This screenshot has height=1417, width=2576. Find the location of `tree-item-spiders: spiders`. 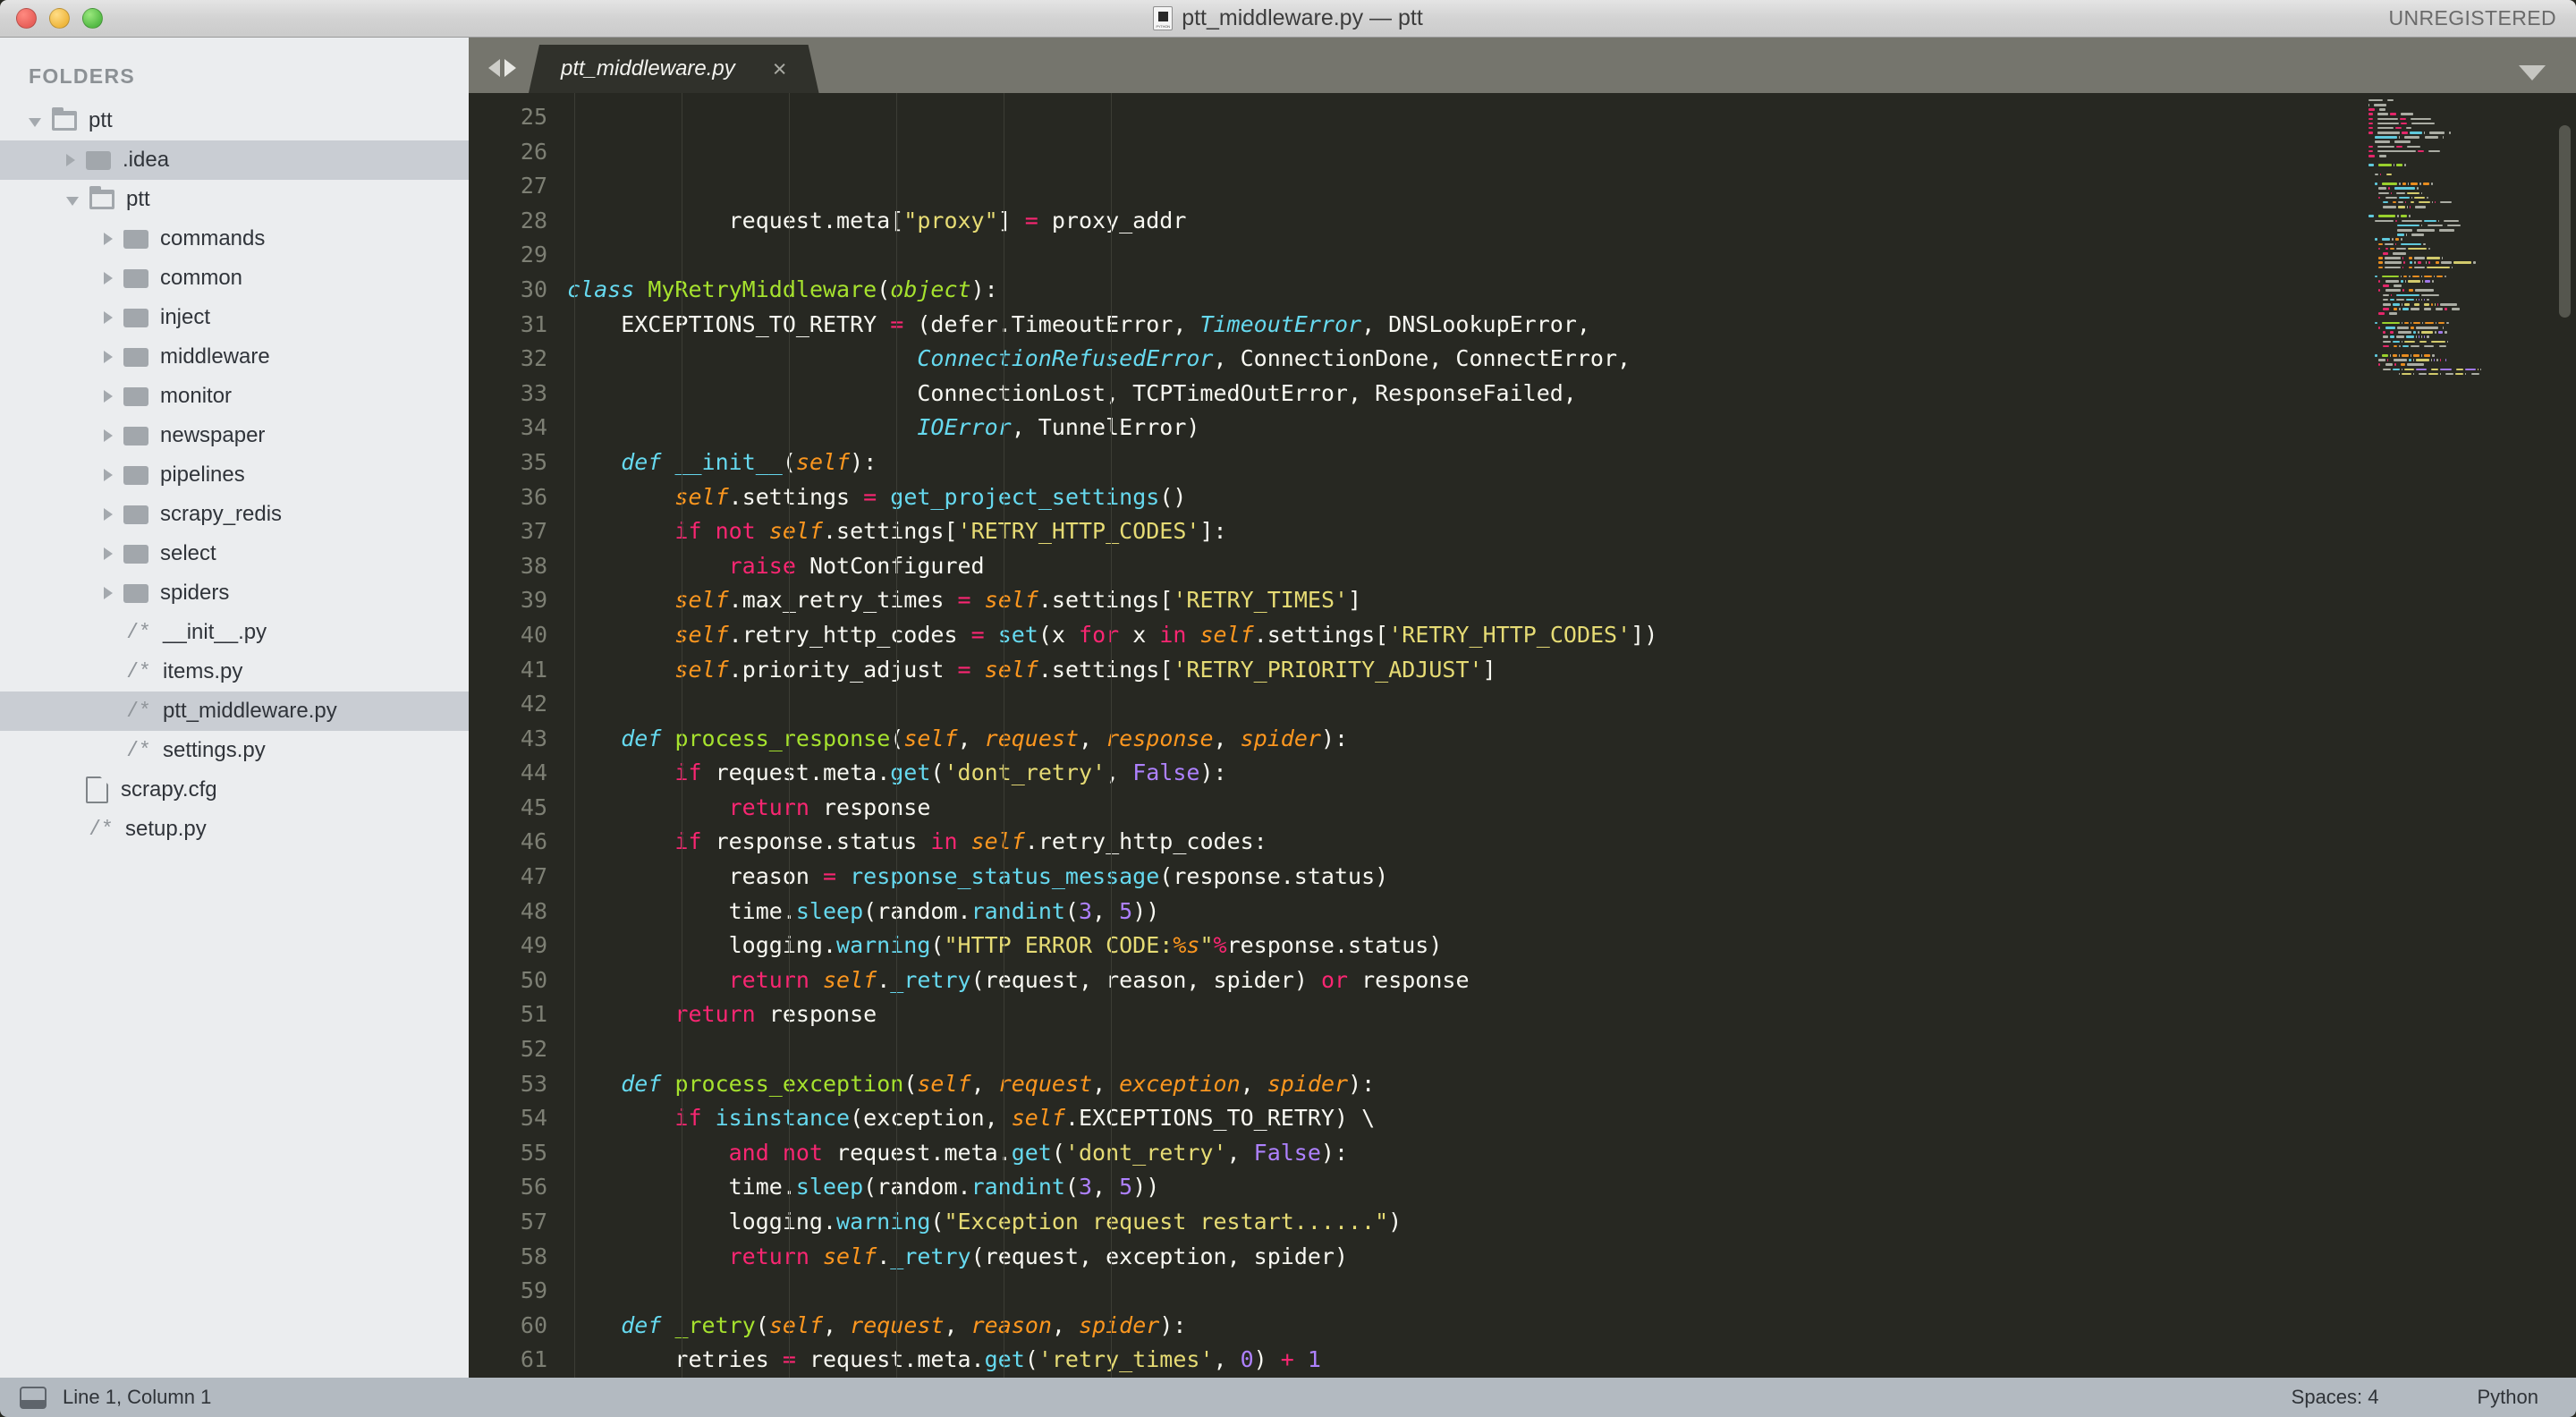

tree-item-spiders: spiders is located at coordinates (234, 593).